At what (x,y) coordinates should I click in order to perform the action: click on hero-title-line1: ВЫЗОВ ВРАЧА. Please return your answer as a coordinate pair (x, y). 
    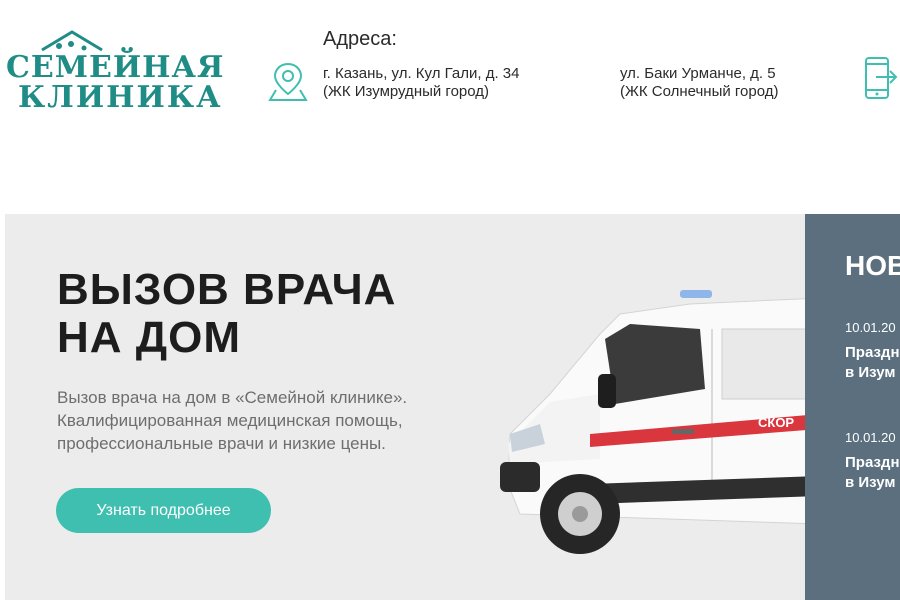
    Looking at the image, I should click on (227, 289).